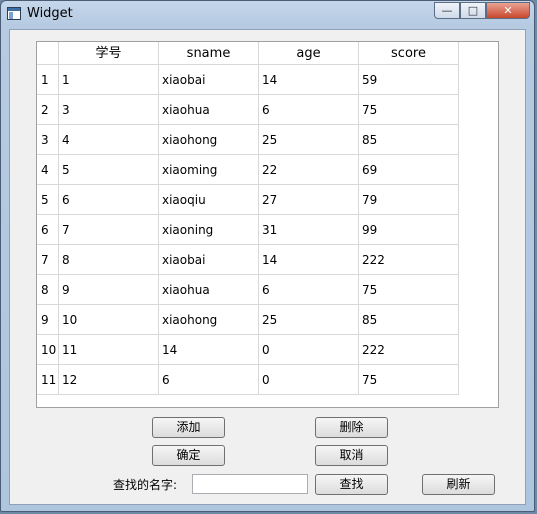 The width and height of the screenshot is (537, 514). Describe the element at coordinates (48, 80) in the screenshot. I see `row-header: 1` at that location.